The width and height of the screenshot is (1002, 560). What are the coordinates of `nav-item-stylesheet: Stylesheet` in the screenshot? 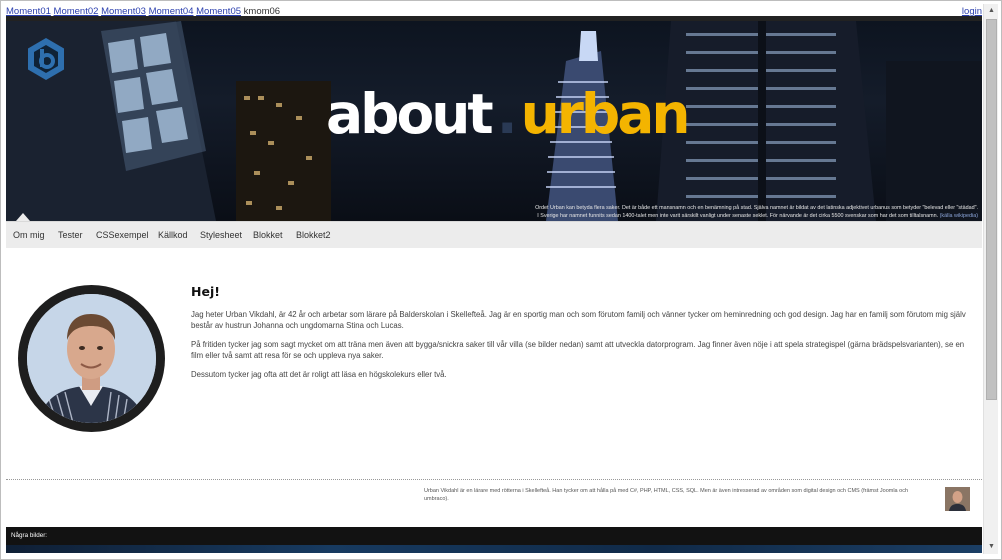 It's located at (221, 235).